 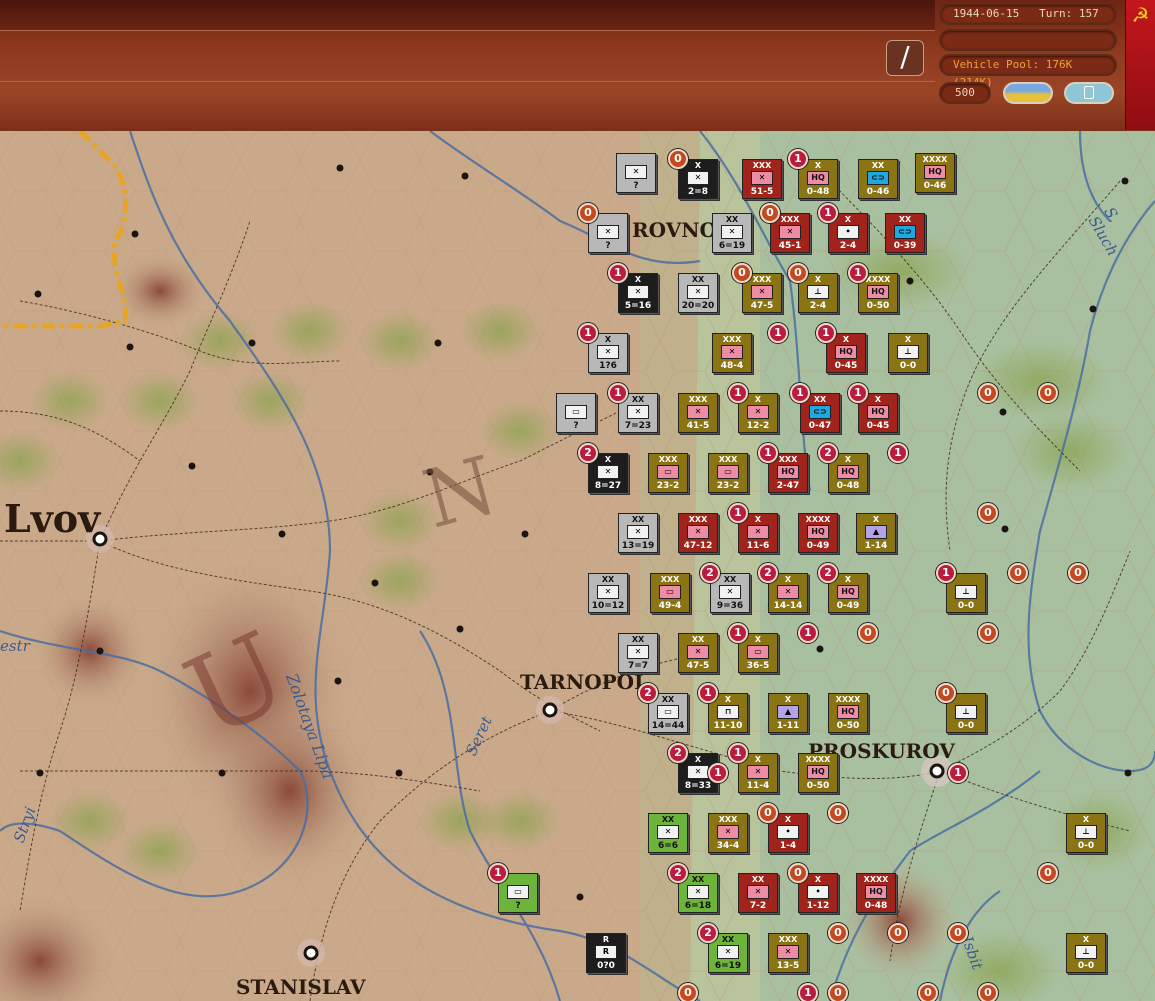 What do you see at coordinates (584, 682) in the screenshot?
I see `city-label-tarnopol: TARNOPOL` at bounding box center [584, 682].